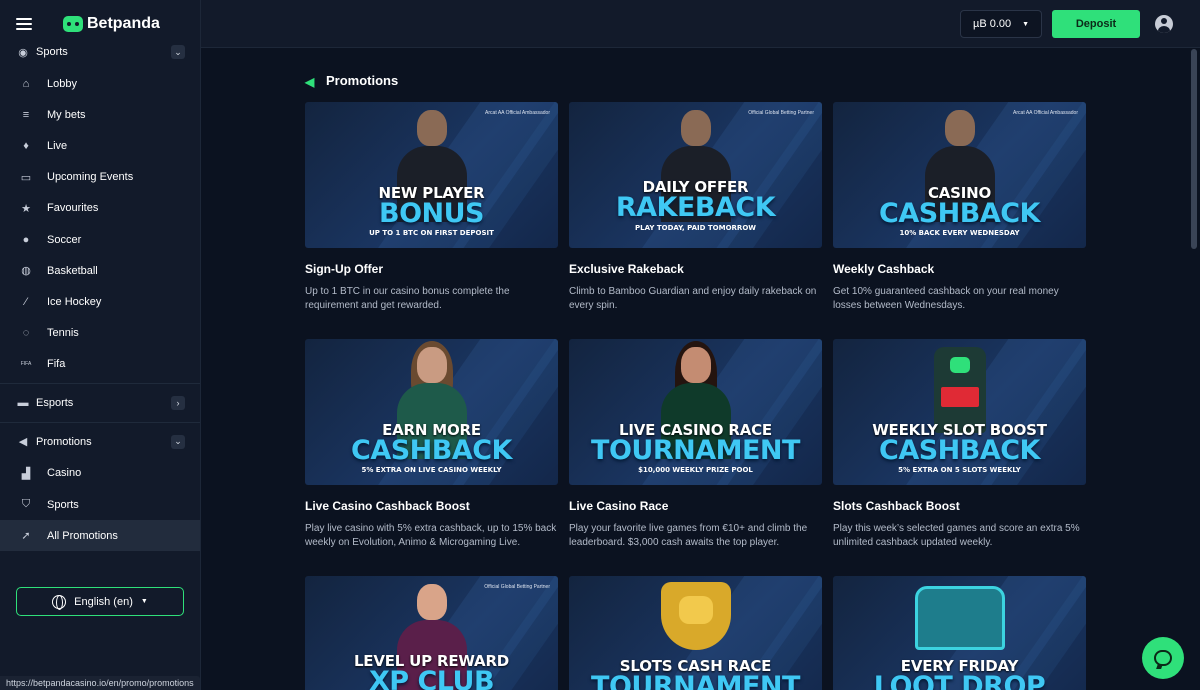 This screenshot has width=1200, height=690. What do you see at coordinates (64, 441) in the screenshot?
I see `section-label: Promotions` at bounding box center [64, 441].